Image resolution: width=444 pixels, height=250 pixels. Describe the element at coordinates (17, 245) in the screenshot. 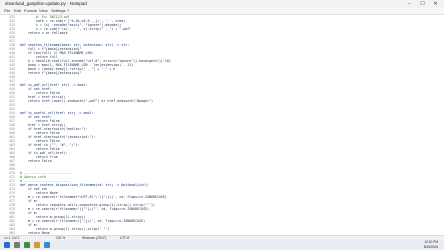

I see `search-icon` at that location.